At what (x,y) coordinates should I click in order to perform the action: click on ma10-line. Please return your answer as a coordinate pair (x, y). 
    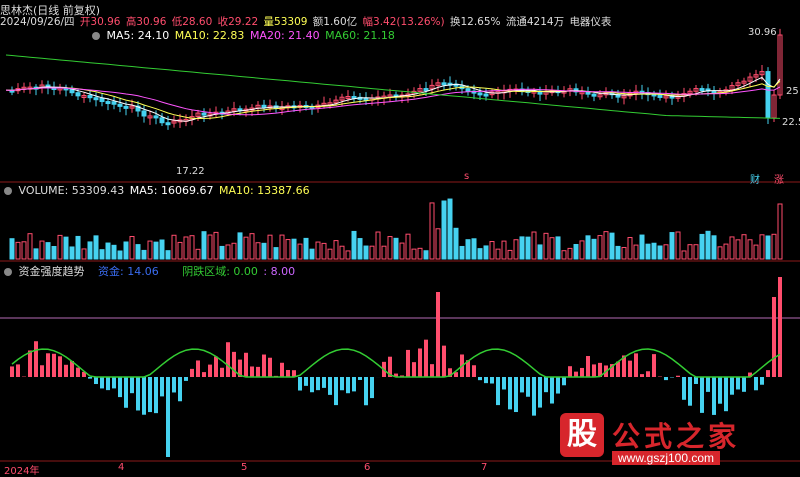
    Looking at the image, I should click on (393, 99).